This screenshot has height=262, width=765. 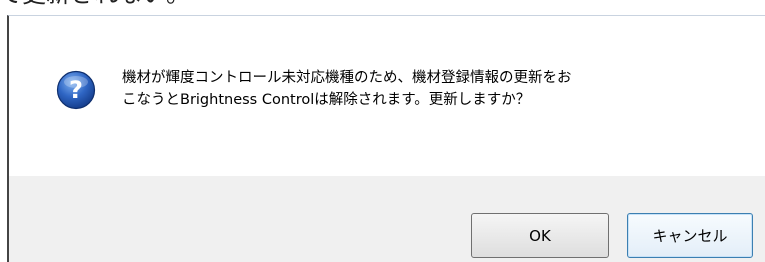 What do you see at coordinates (540, 235) in the screenshot?
I see `ok-button: OK` at bounding box center [540, 235].